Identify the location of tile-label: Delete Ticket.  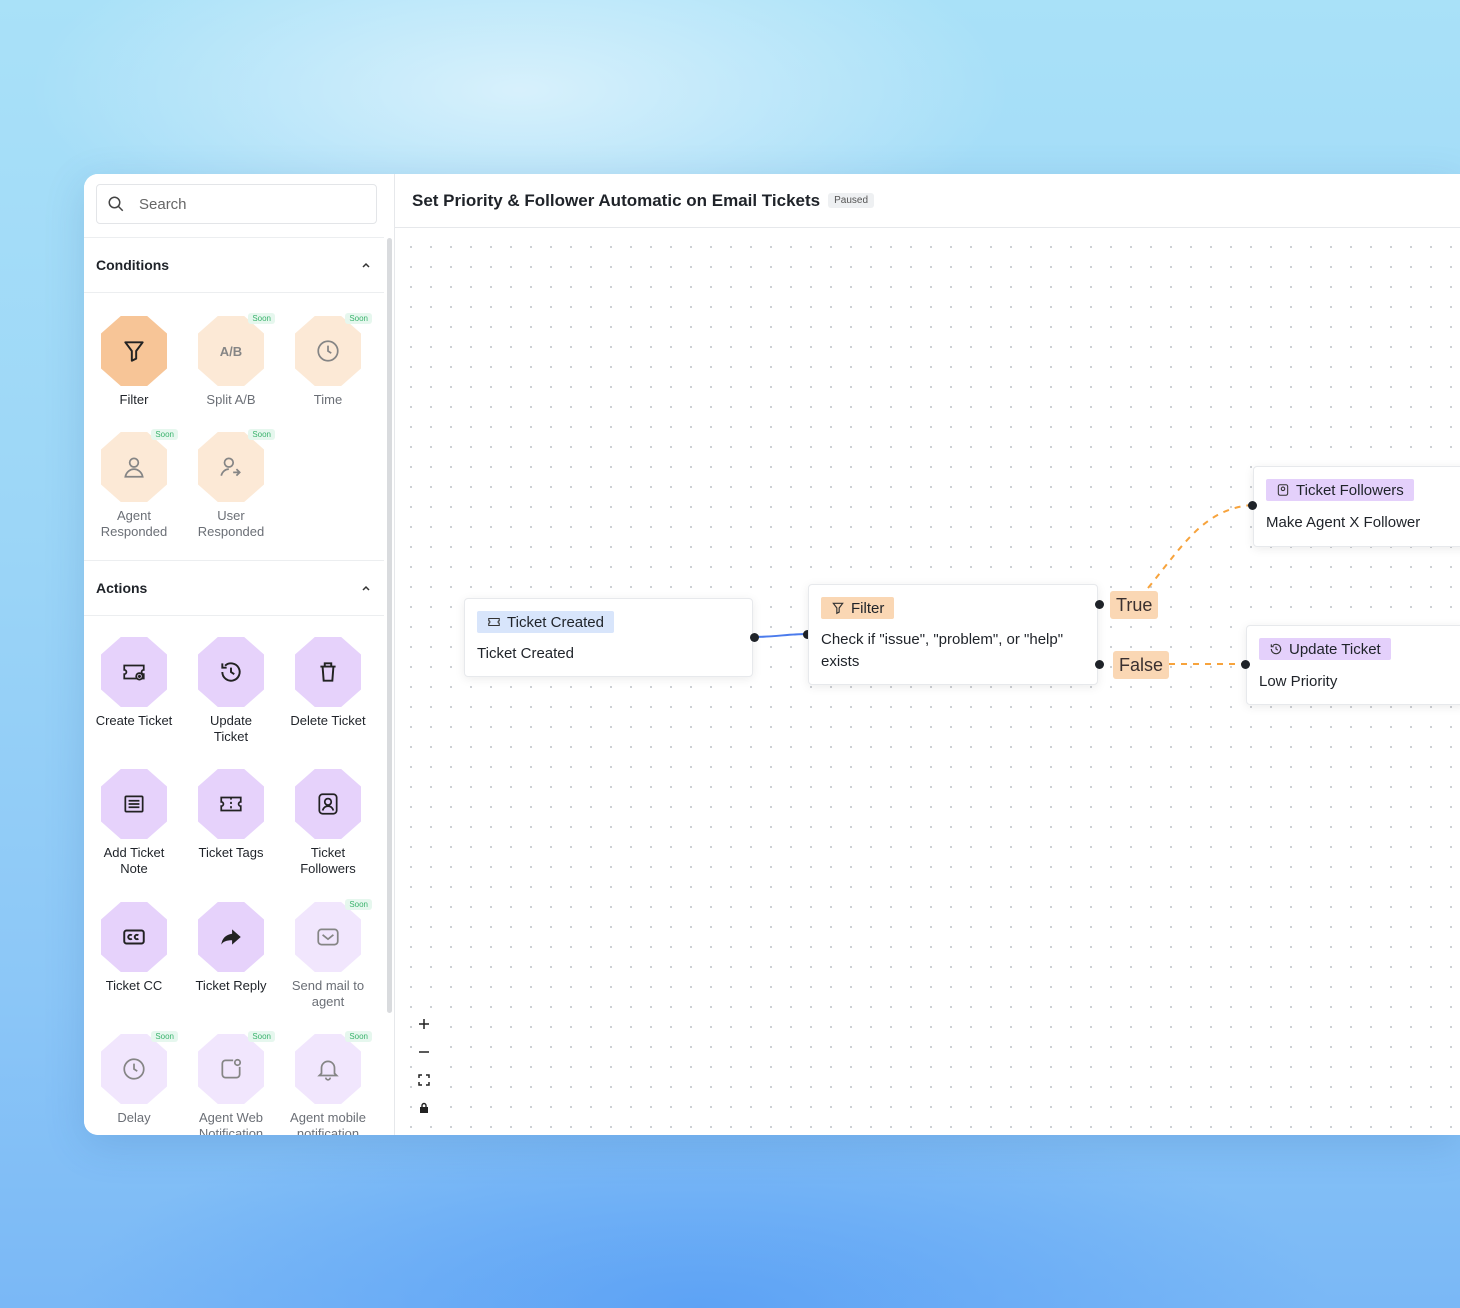
(328, 720).